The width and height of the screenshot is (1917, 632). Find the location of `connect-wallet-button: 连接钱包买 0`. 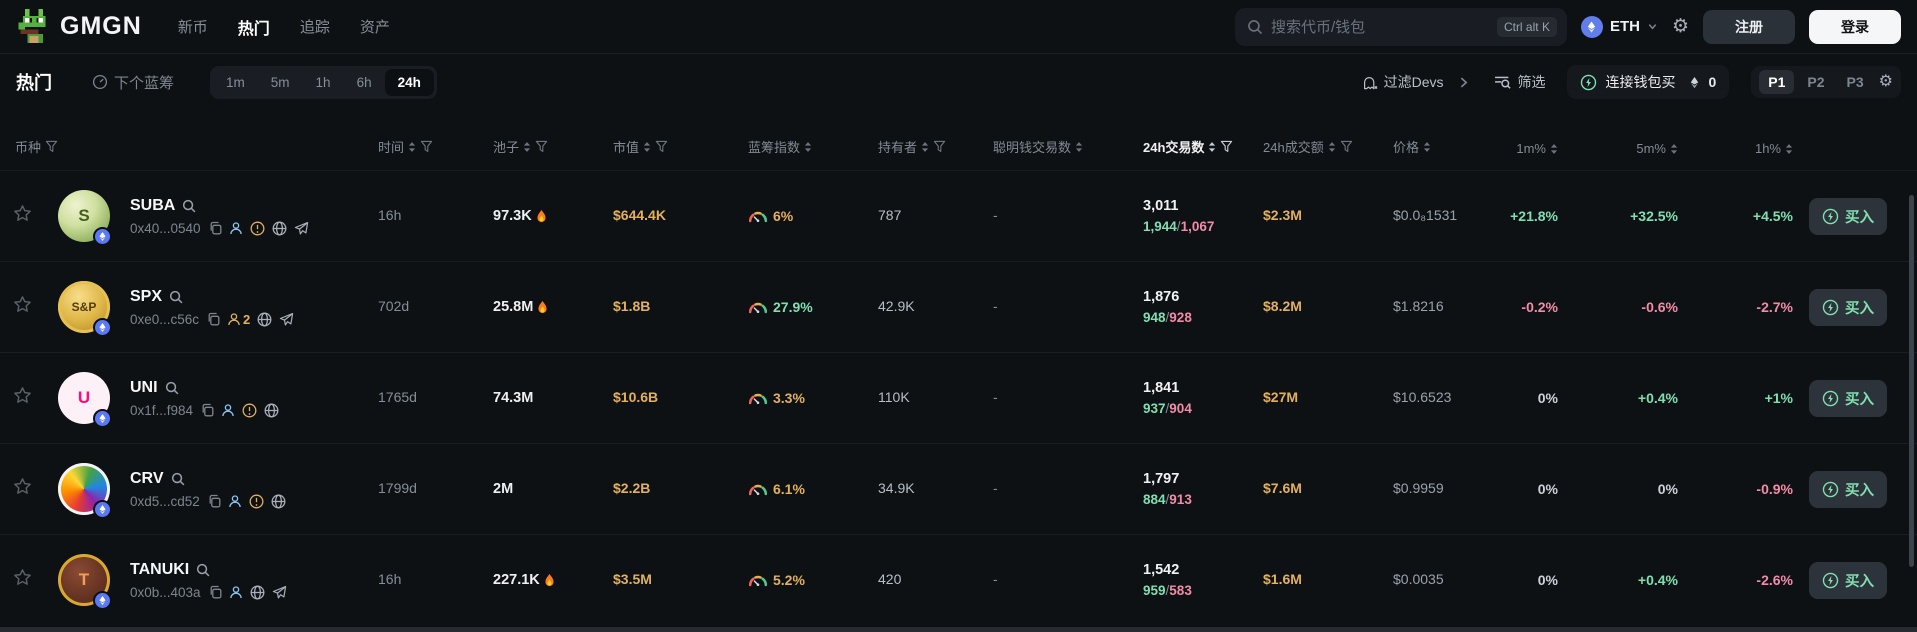

connect-wallet-button: 连接钱包买 0 is located at coordinates (1648, 82).